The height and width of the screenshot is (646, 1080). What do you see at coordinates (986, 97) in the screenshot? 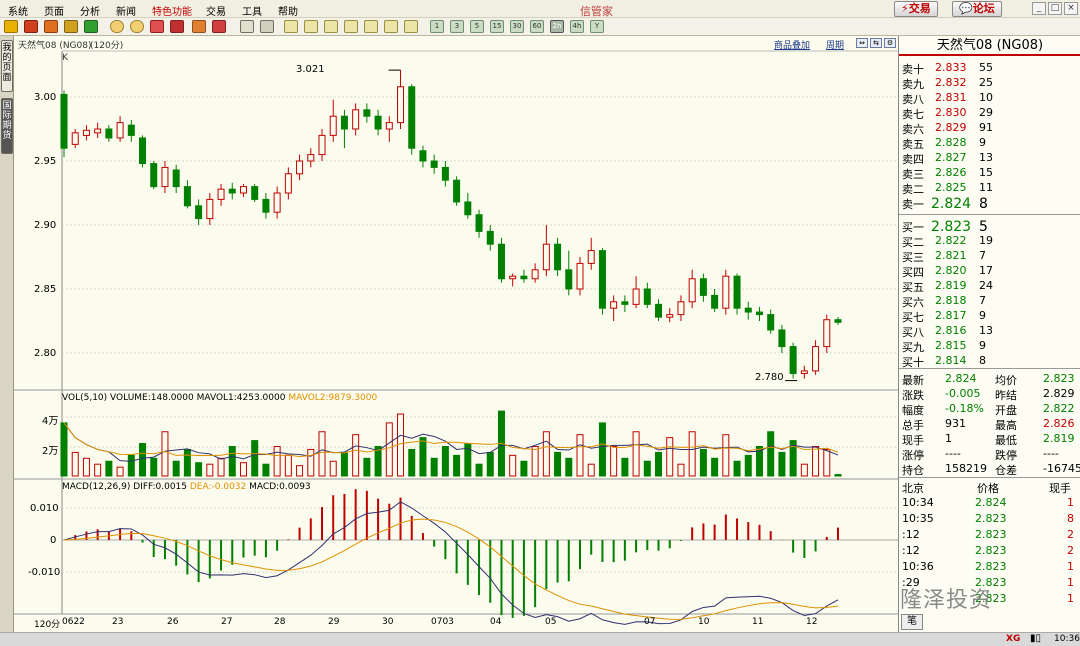
I see `ask-volume: 10` at bounding box center [986, 97].